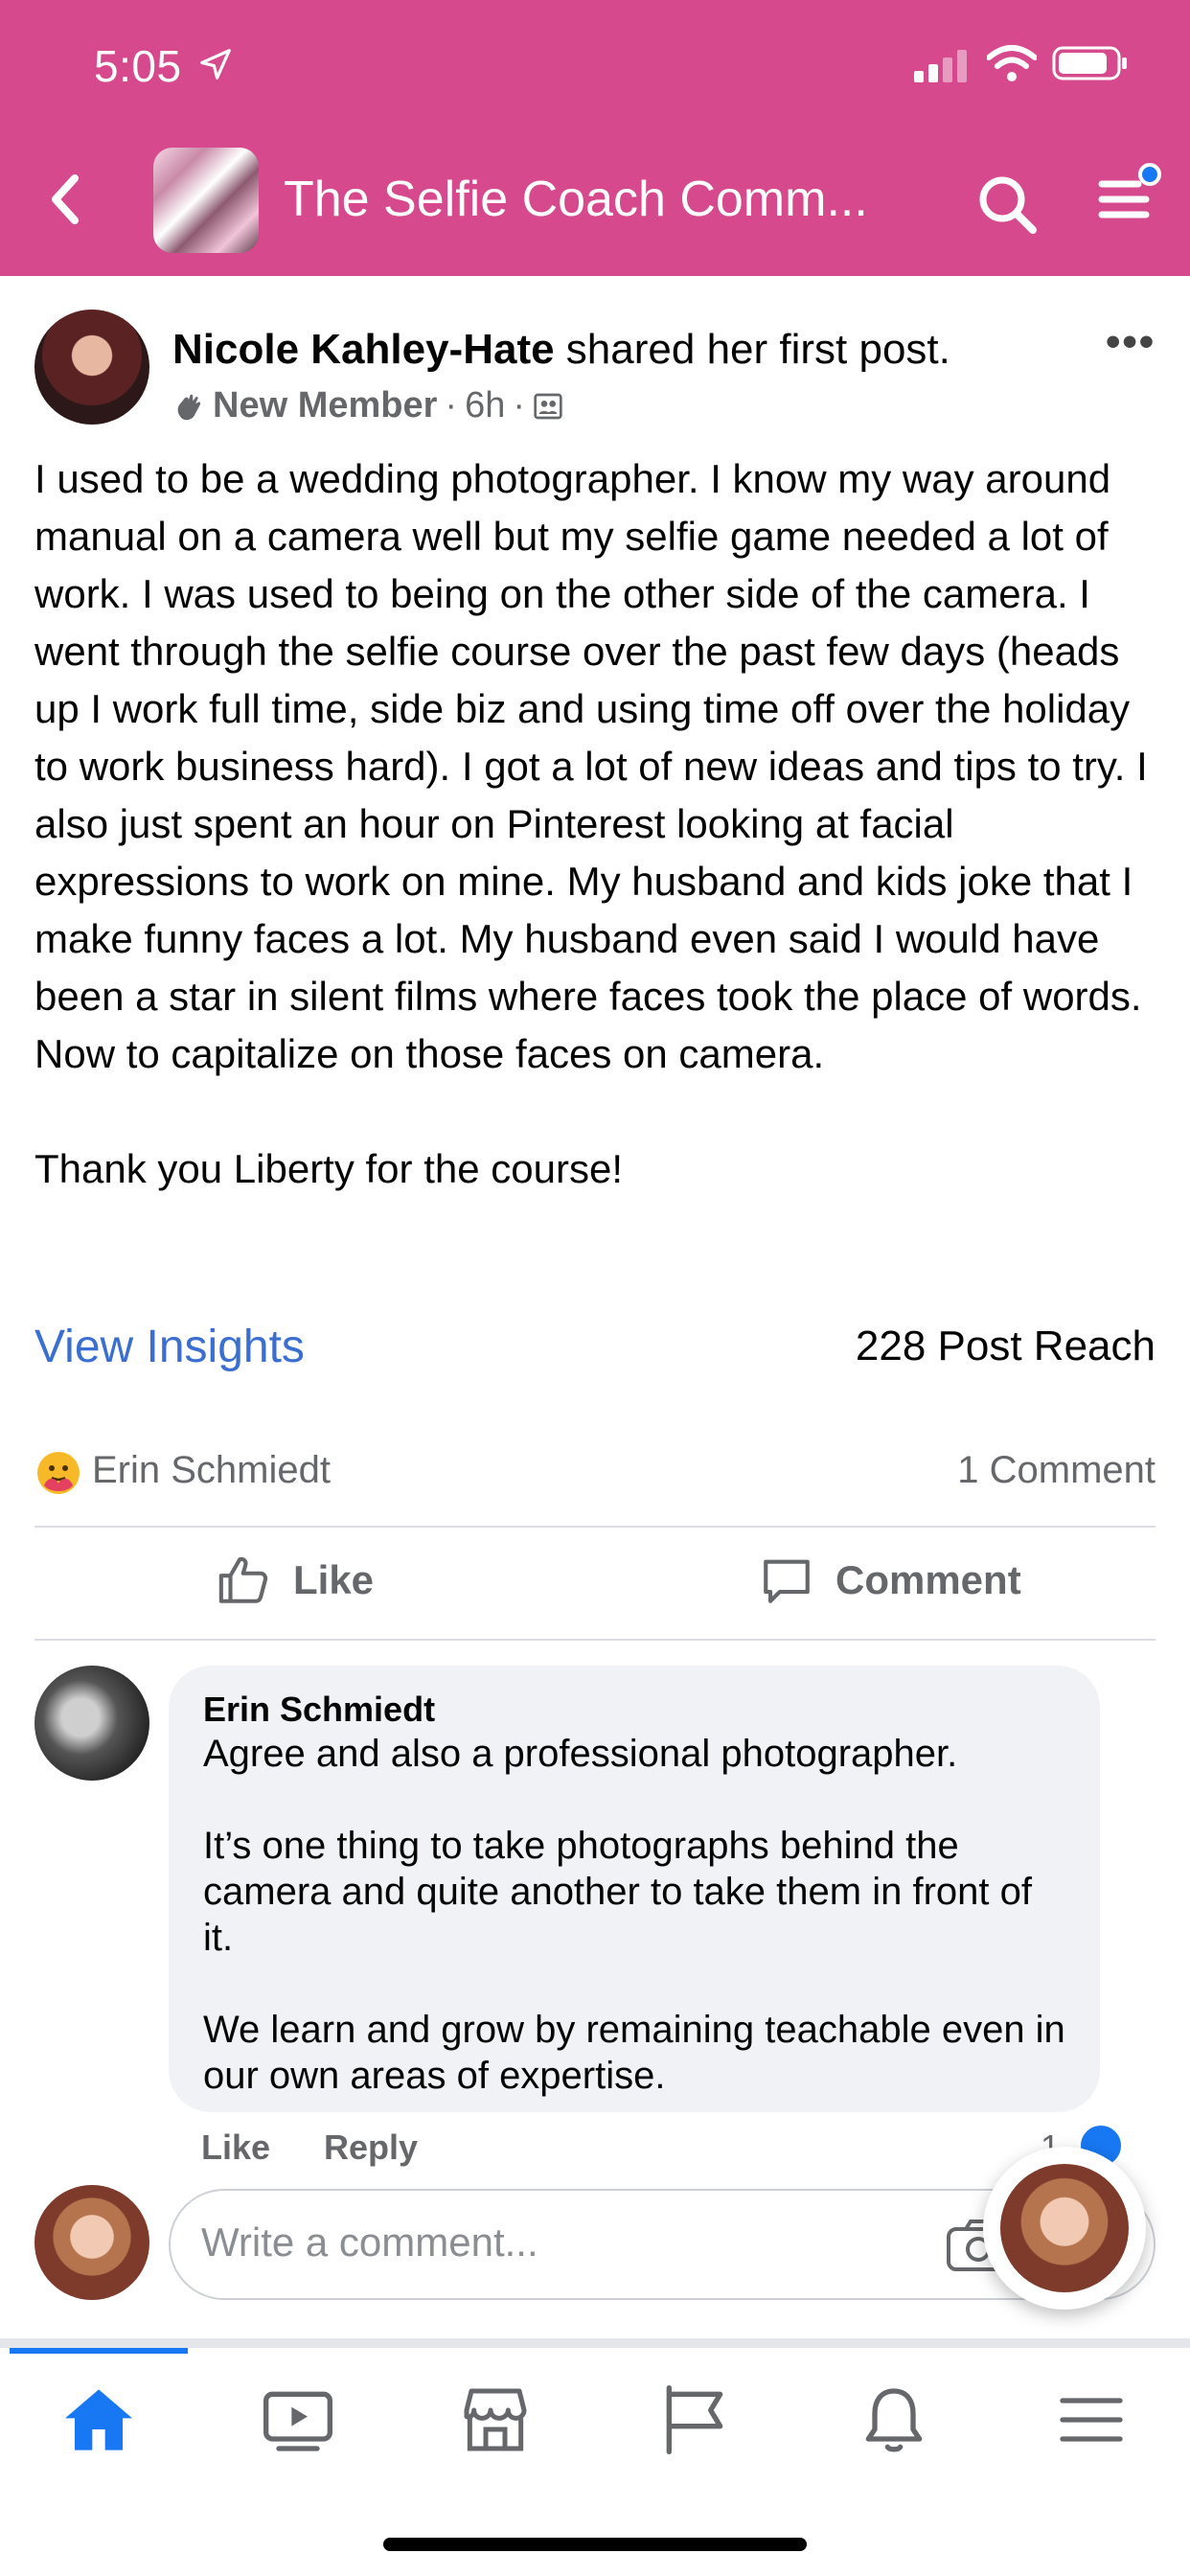  Describe the element at coordinates (189, 407) in the screenshot. I see `wave-hand-icon` at that location.